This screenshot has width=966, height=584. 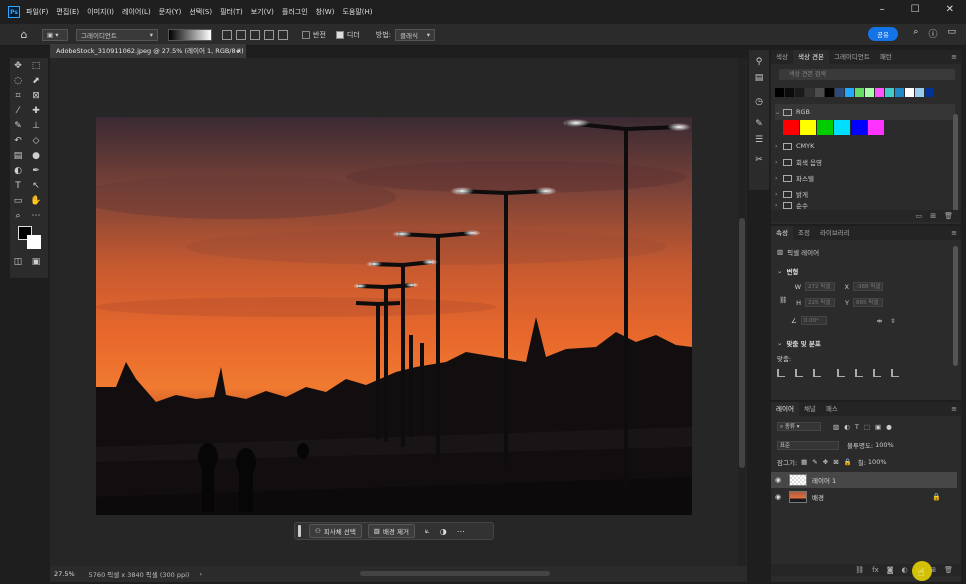 What do you see at coordinates (876, 127) in the screenshot?
I see `swatch-magenta` at bounding box center [876, 127].